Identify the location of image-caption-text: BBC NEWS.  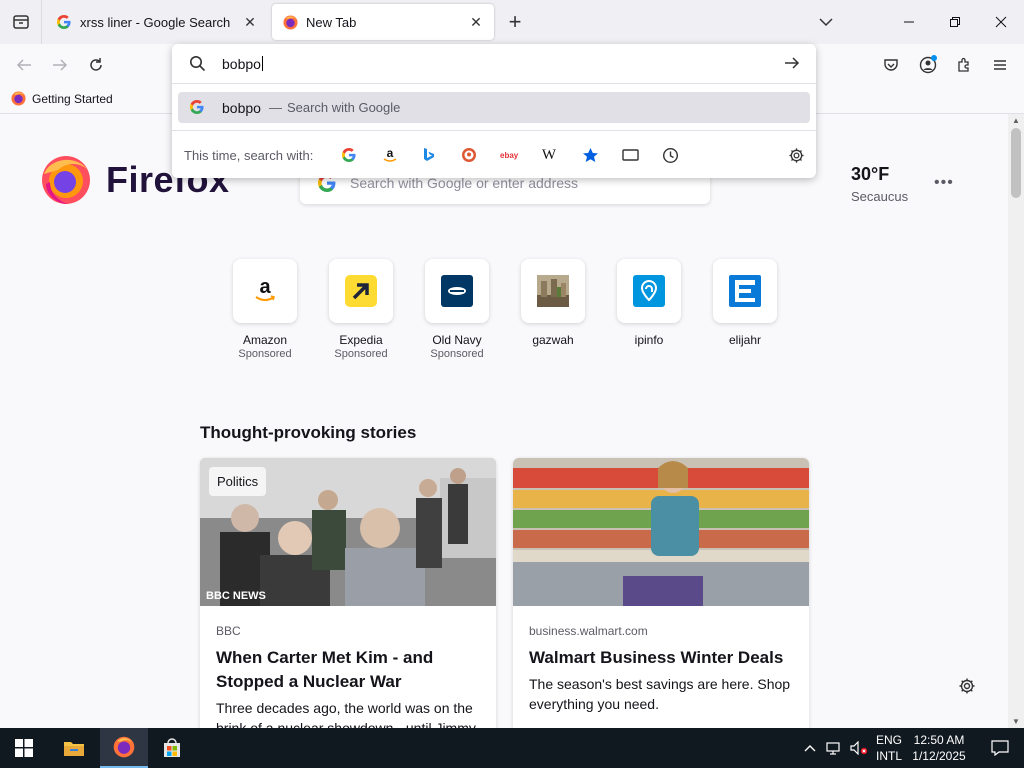
(236, 596).